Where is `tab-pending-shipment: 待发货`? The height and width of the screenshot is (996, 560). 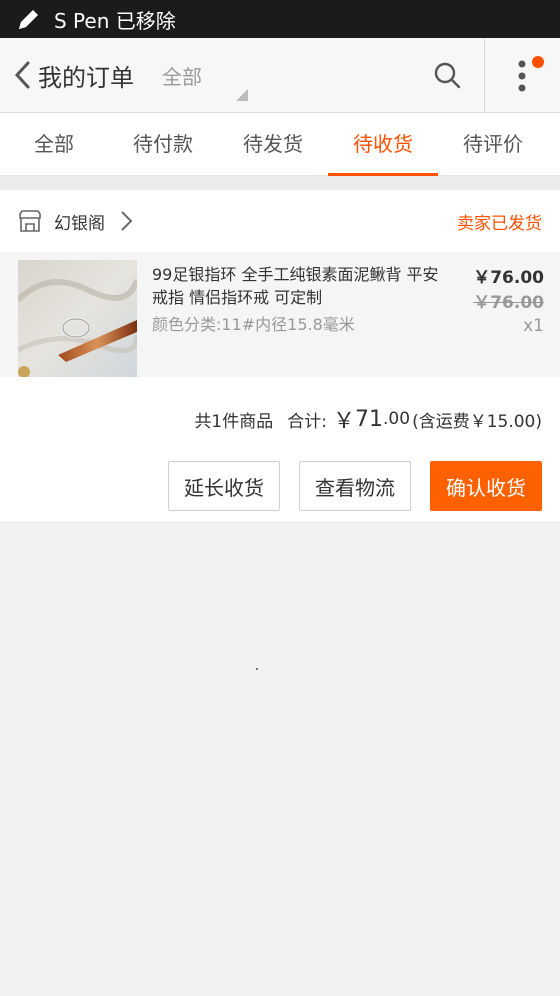 tab-pending-shipment: 待发货 is located at coordinates (273, 144).